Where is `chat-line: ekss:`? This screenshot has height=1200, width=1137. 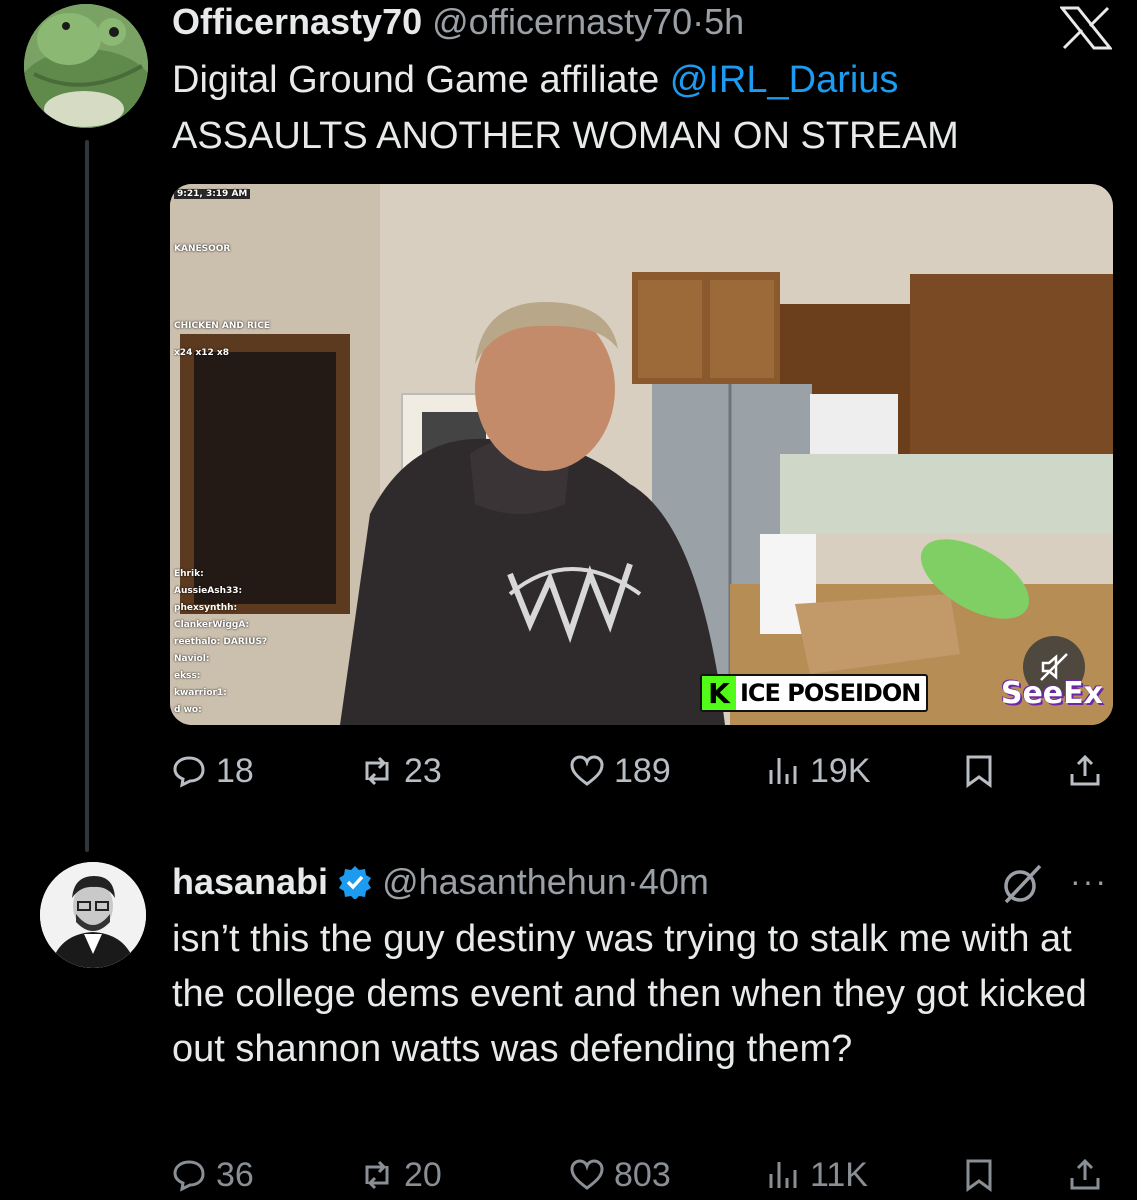 chat-line: ekss: is located at coordinates (187, 676).